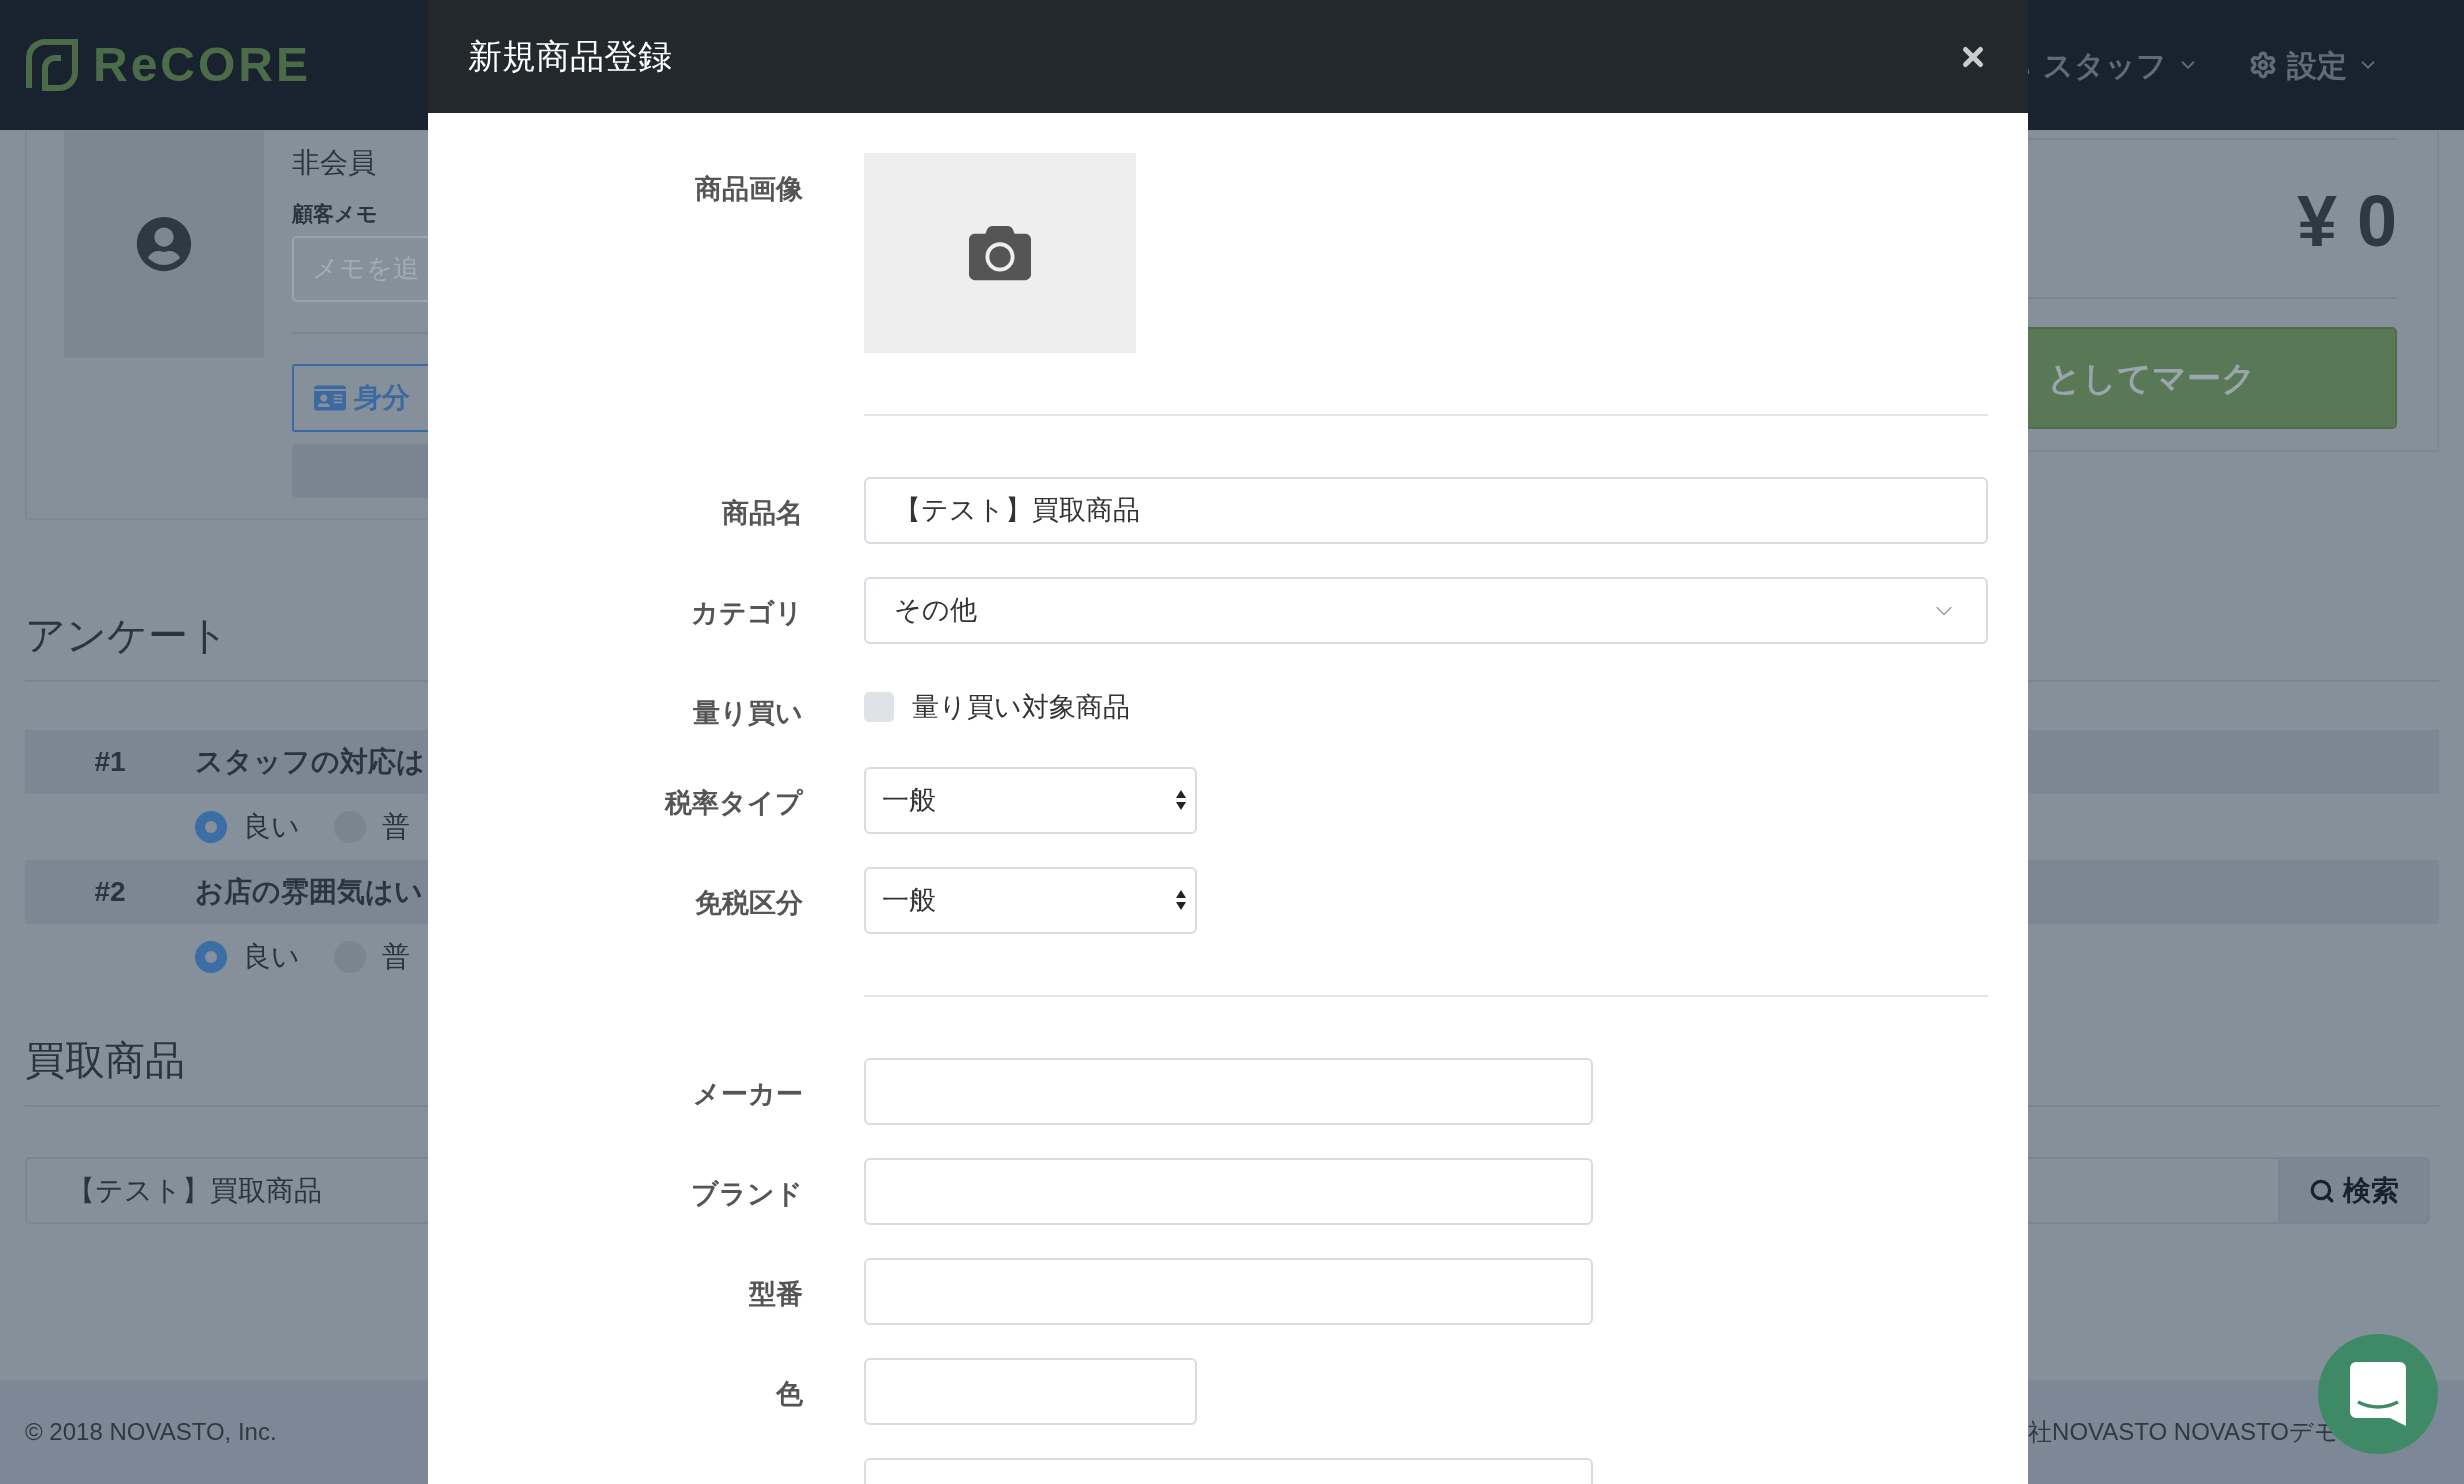 The width and height of the screenshot is (2464, 1484). Describe the element at coordinates (748, 1094) in the screenshot. I see `field-label: メーカー` at that location.